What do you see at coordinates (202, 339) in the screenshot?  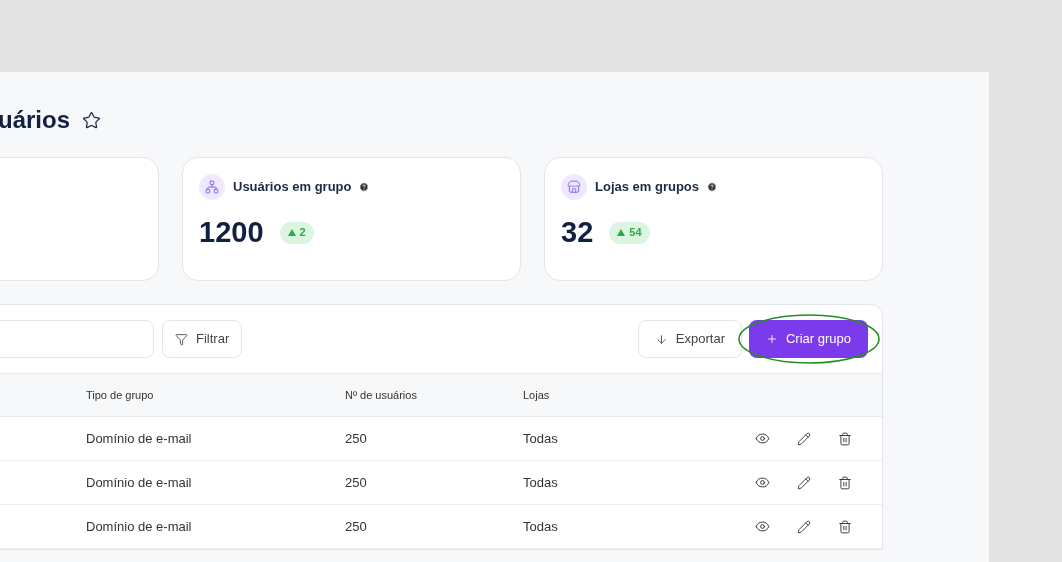 I see `filter-button: Filtrar` at bounding box center [202, 339].